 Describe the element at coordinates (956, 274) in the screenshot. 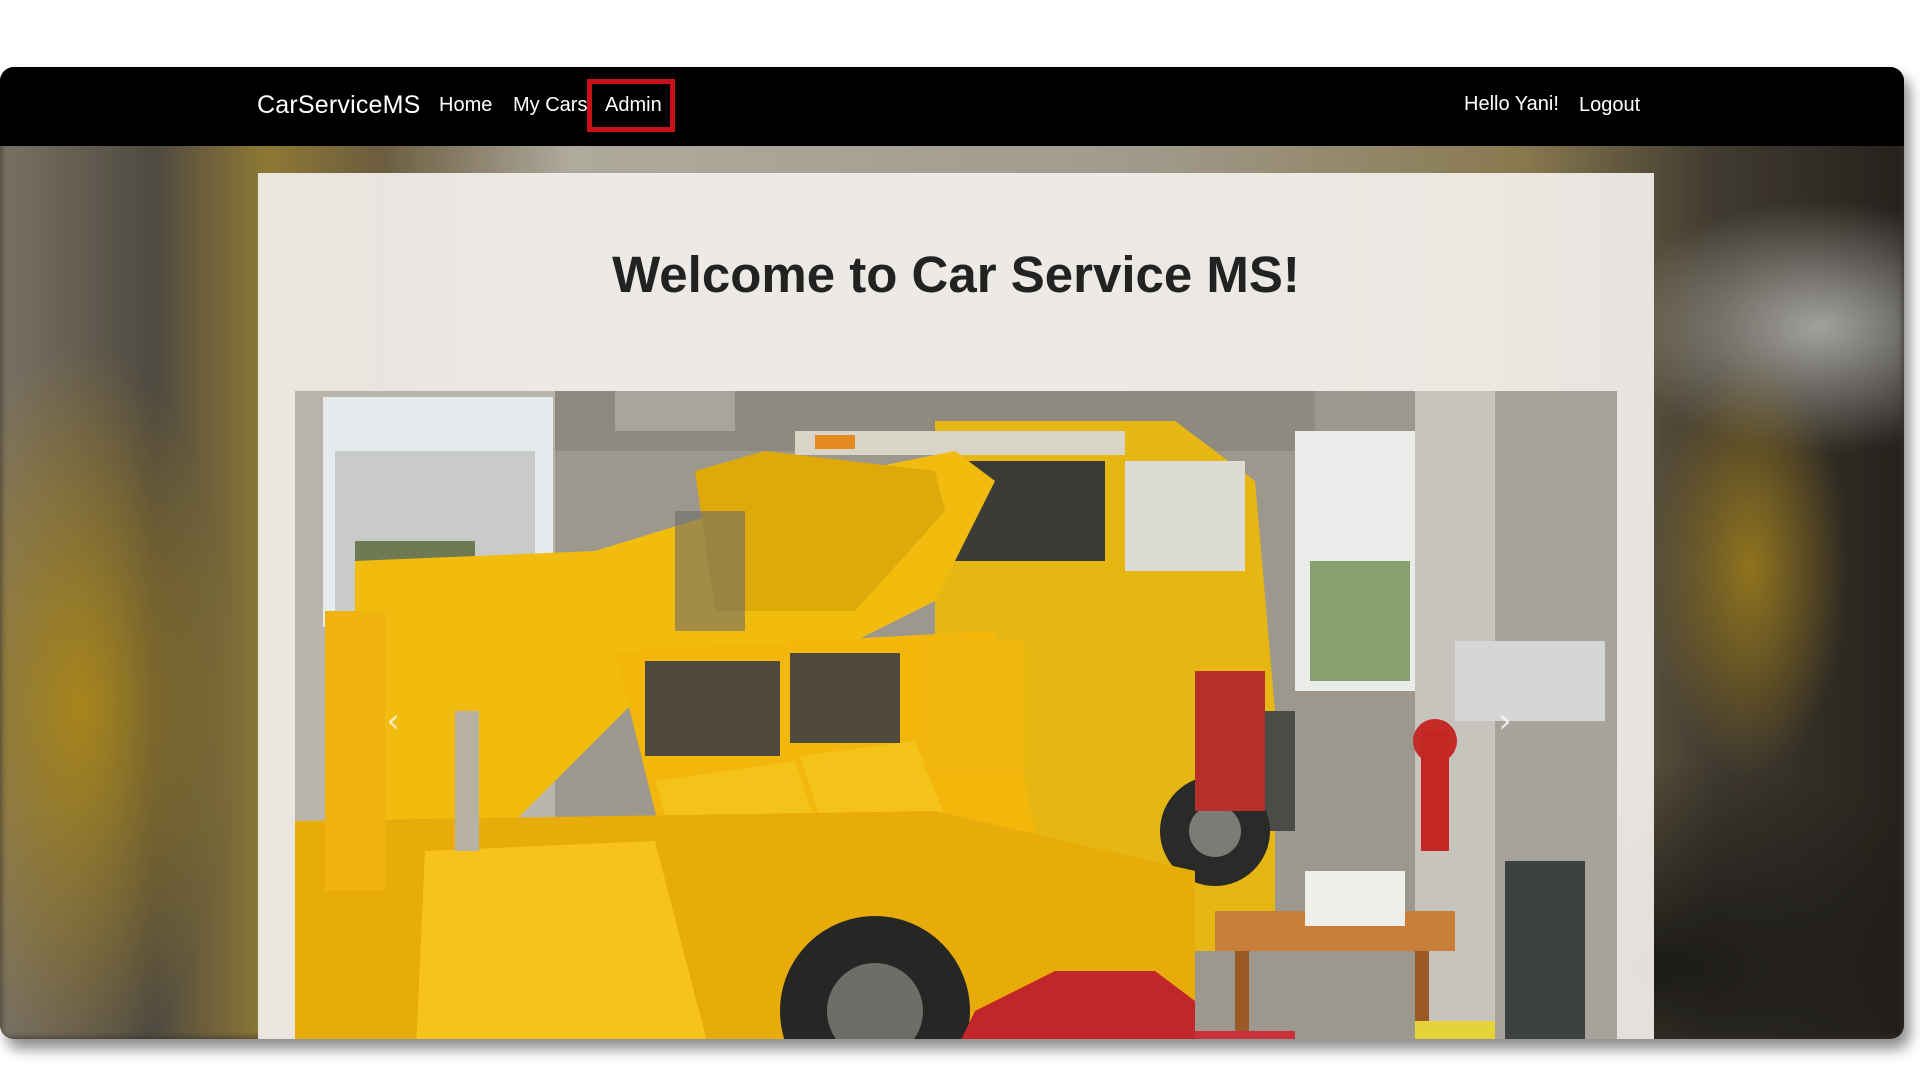

I see `page-title: Welcome to Car Service MS!` at that location.